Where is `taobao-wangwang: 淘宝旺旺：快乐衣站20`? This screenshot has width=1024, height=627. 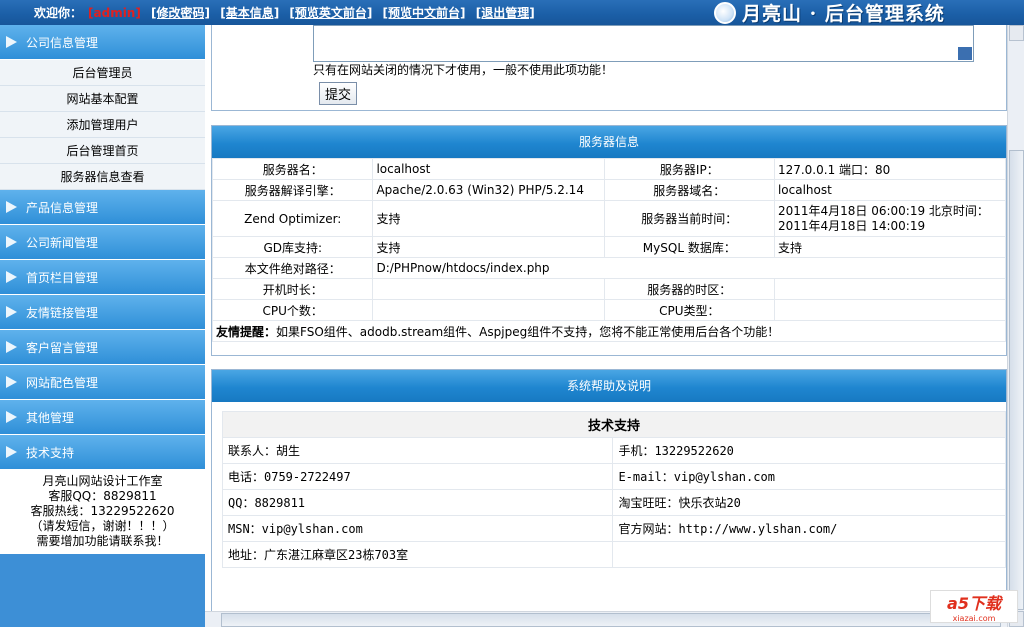 taobao-wangwang: 淘宝旺旺：快乐衣站20 is located at coordinates (809, 502).